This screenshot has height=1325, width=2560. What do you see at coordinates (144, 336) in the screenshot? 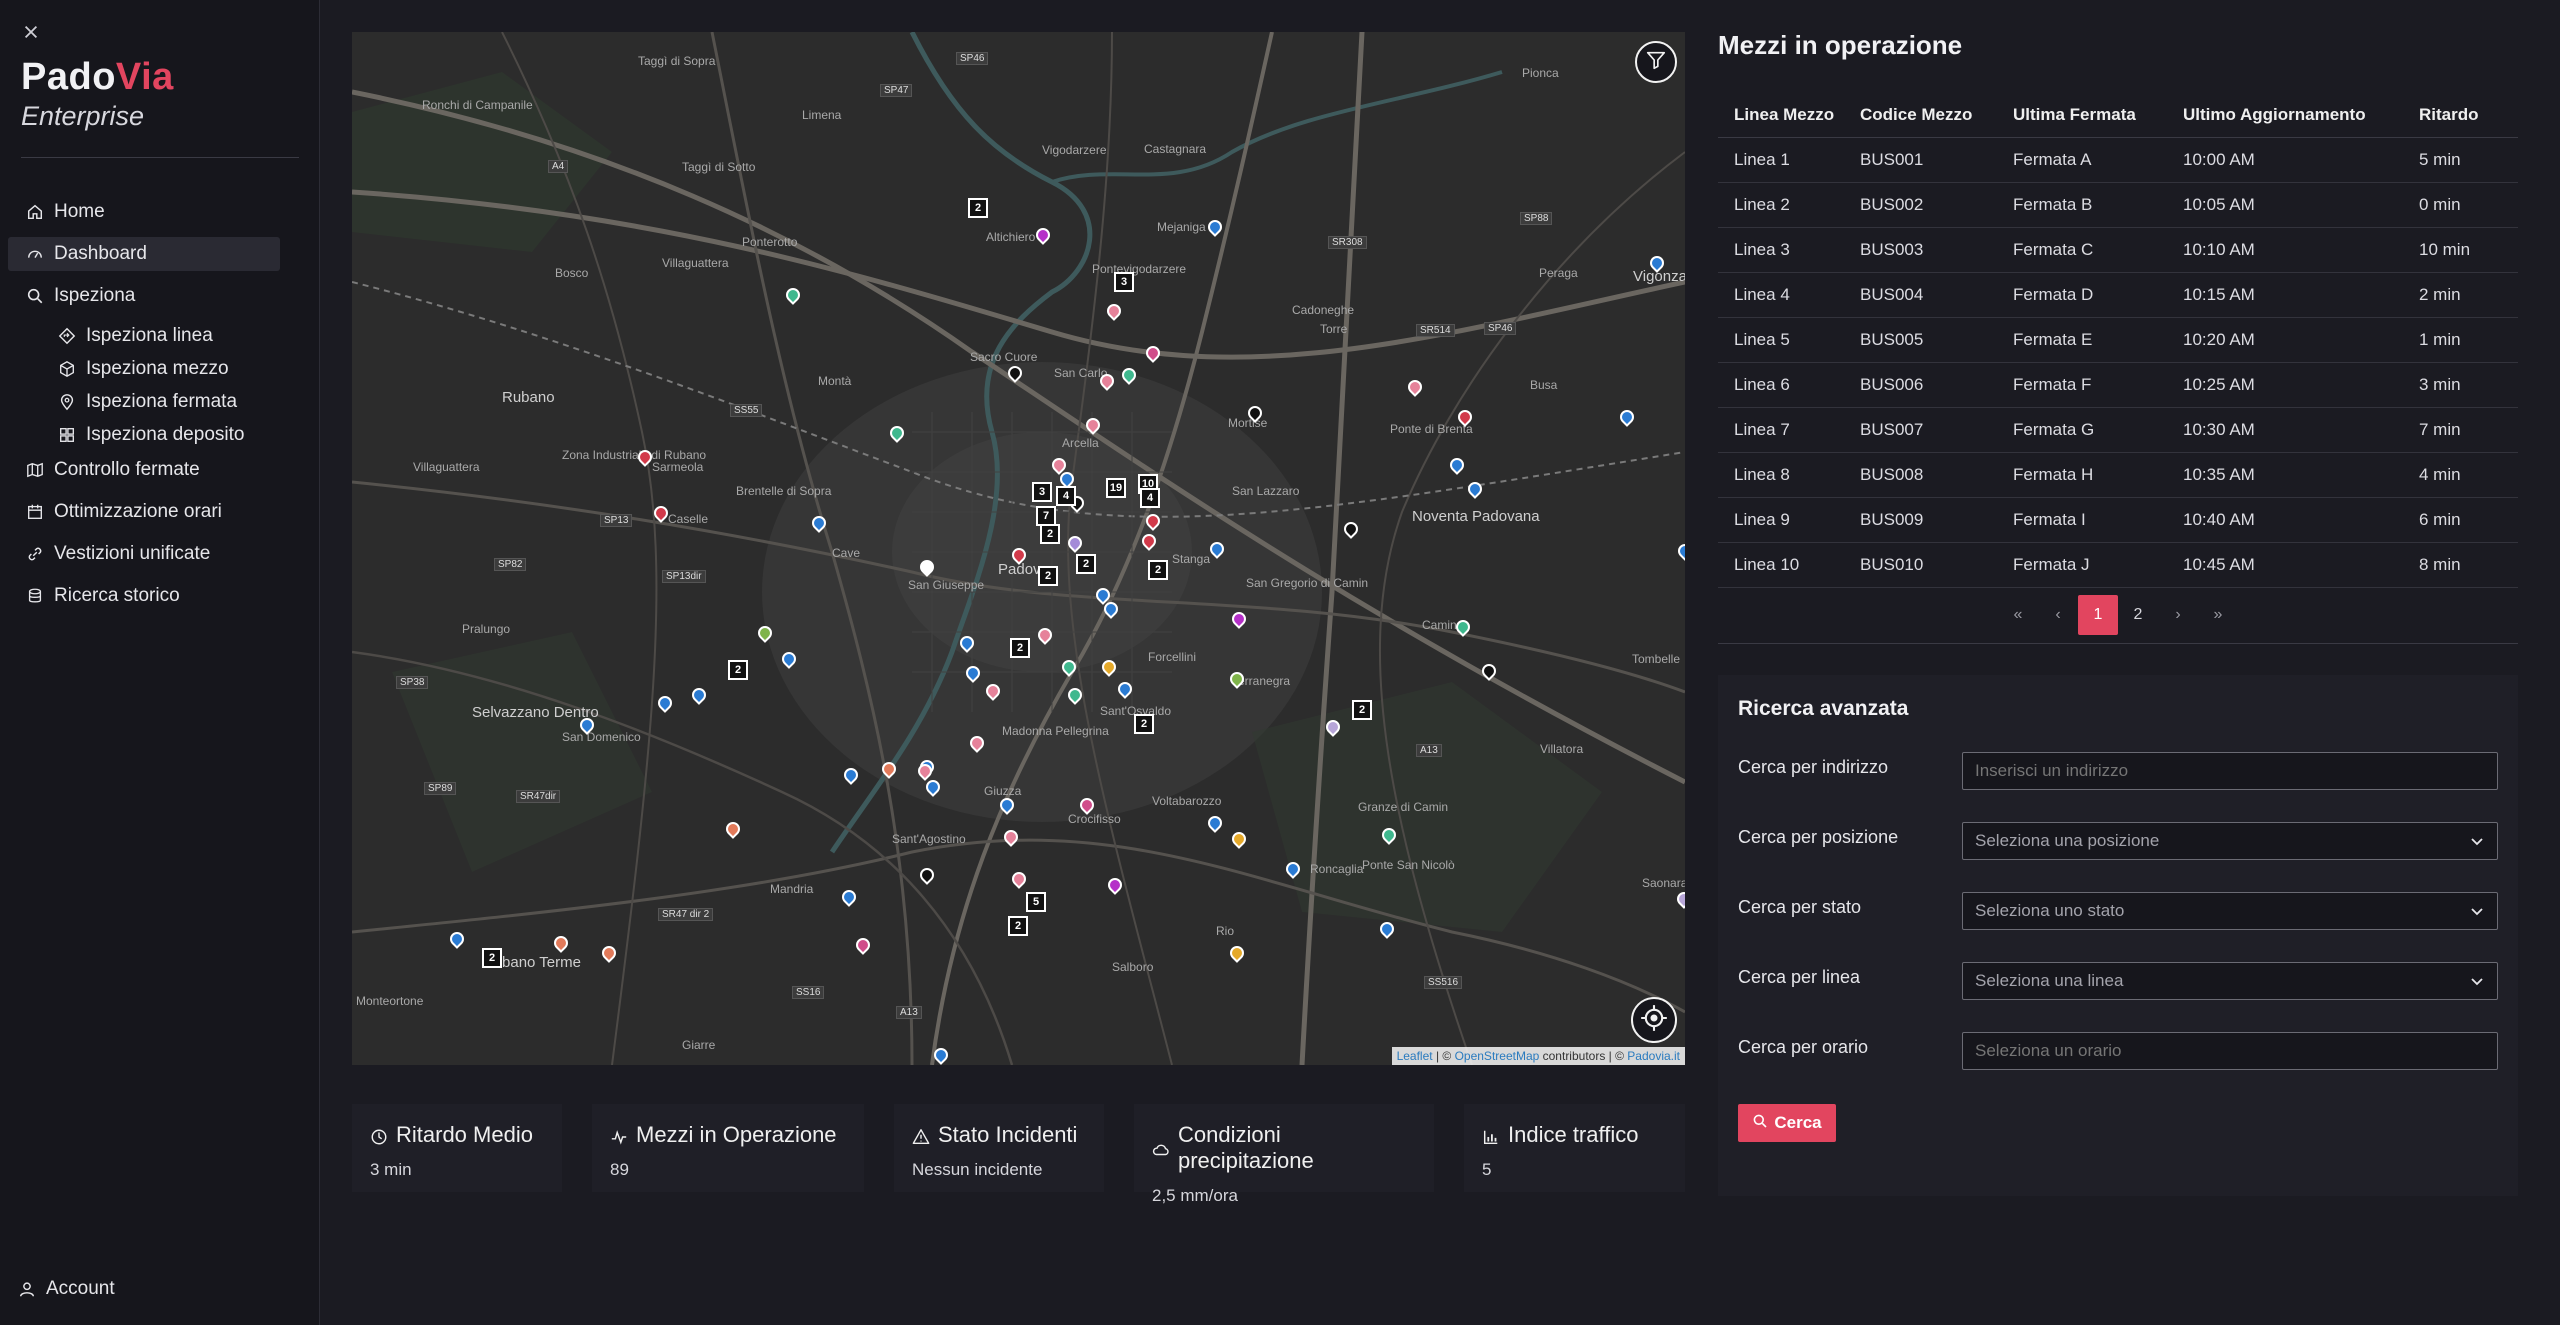
I see `sidebar-item-ispeziona-linea: Ispeziona linea` at bounding box center [144, 336].